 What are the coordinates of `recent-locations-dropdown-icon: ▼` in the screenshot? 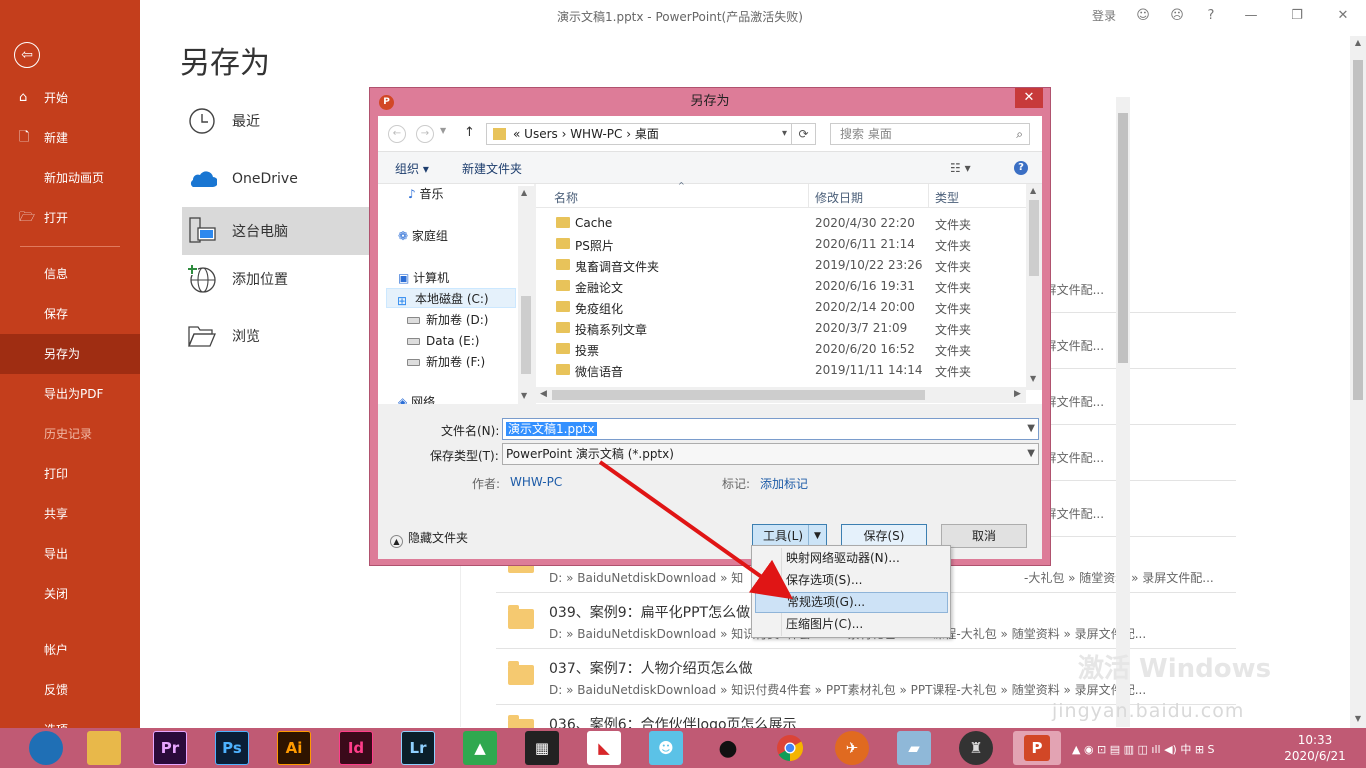 It's located at (443, 130).